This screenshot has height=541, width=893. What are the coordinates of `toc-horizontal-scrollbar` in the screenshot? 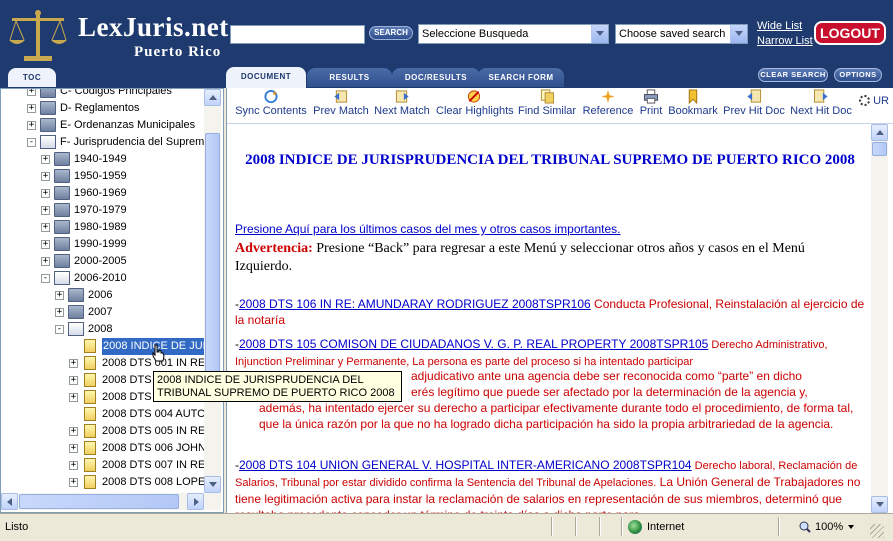 It's located at (111, 501).